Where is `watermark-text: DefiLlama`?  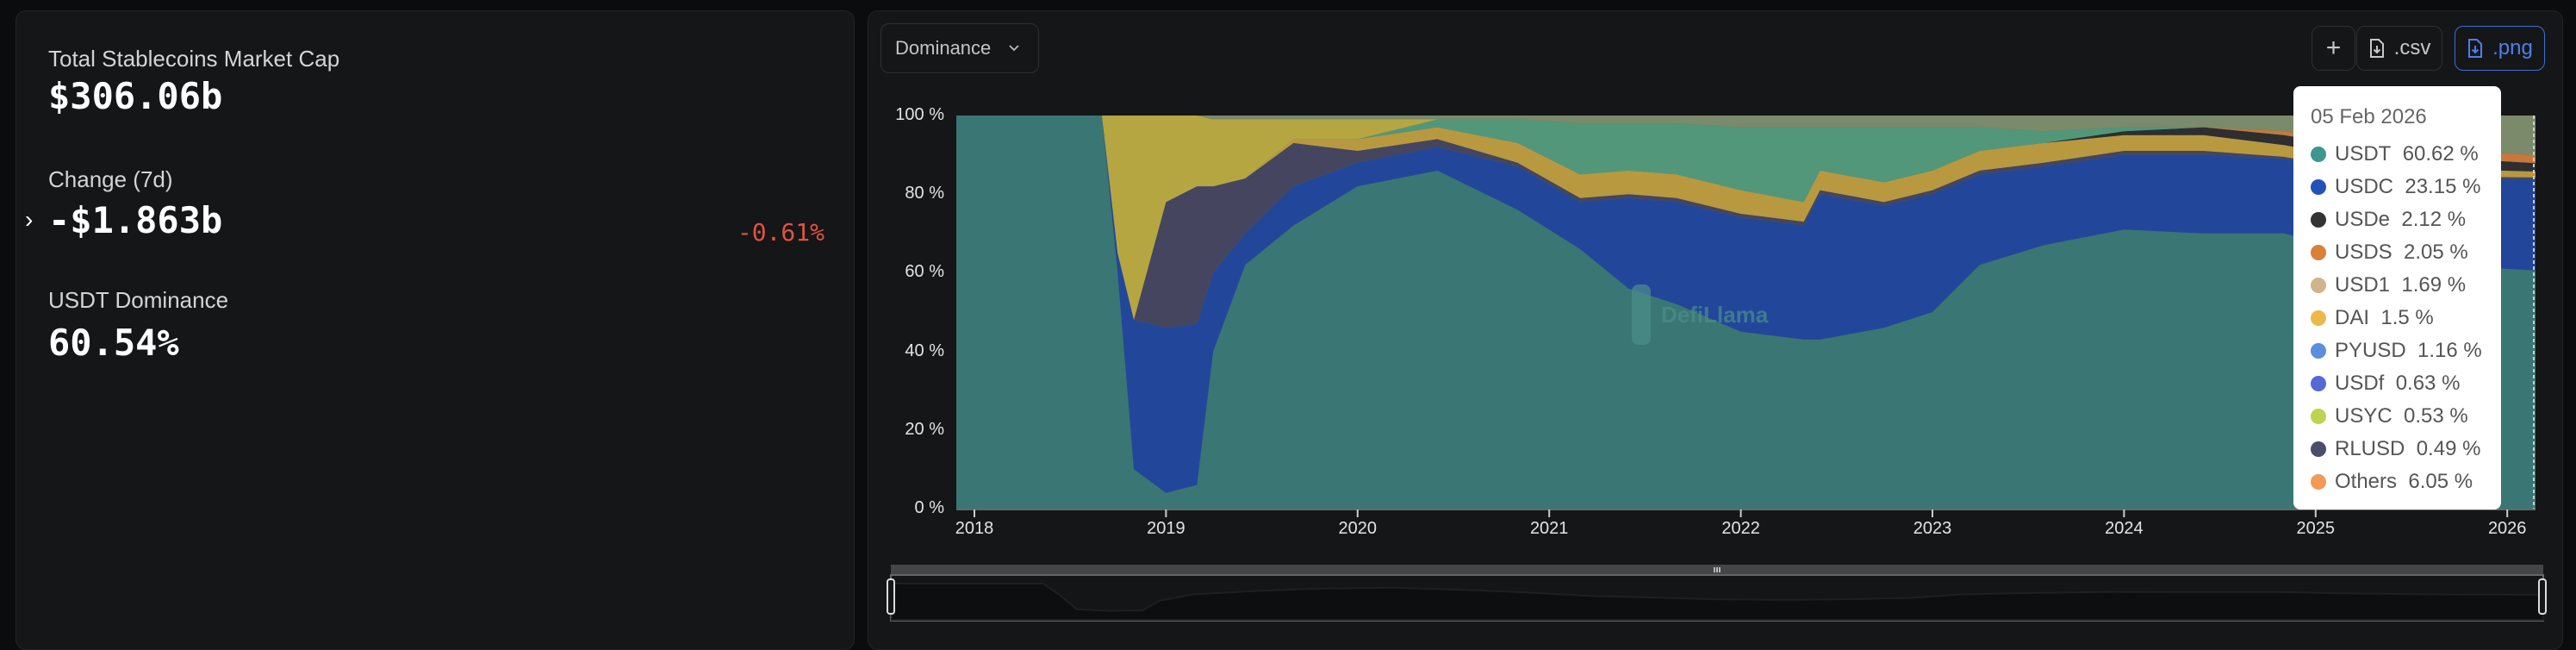 watermark-text: DefiLlama is located at coordinates (1715, 314).